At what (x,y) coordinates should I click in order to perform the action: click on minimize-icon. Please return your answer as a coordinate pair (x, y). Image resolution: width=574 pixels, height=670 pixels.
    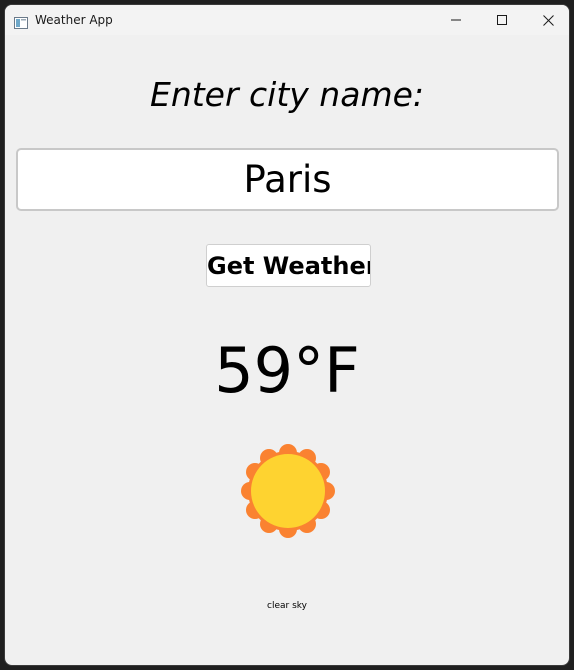
    Looking at the image, I should click on (456, 20).